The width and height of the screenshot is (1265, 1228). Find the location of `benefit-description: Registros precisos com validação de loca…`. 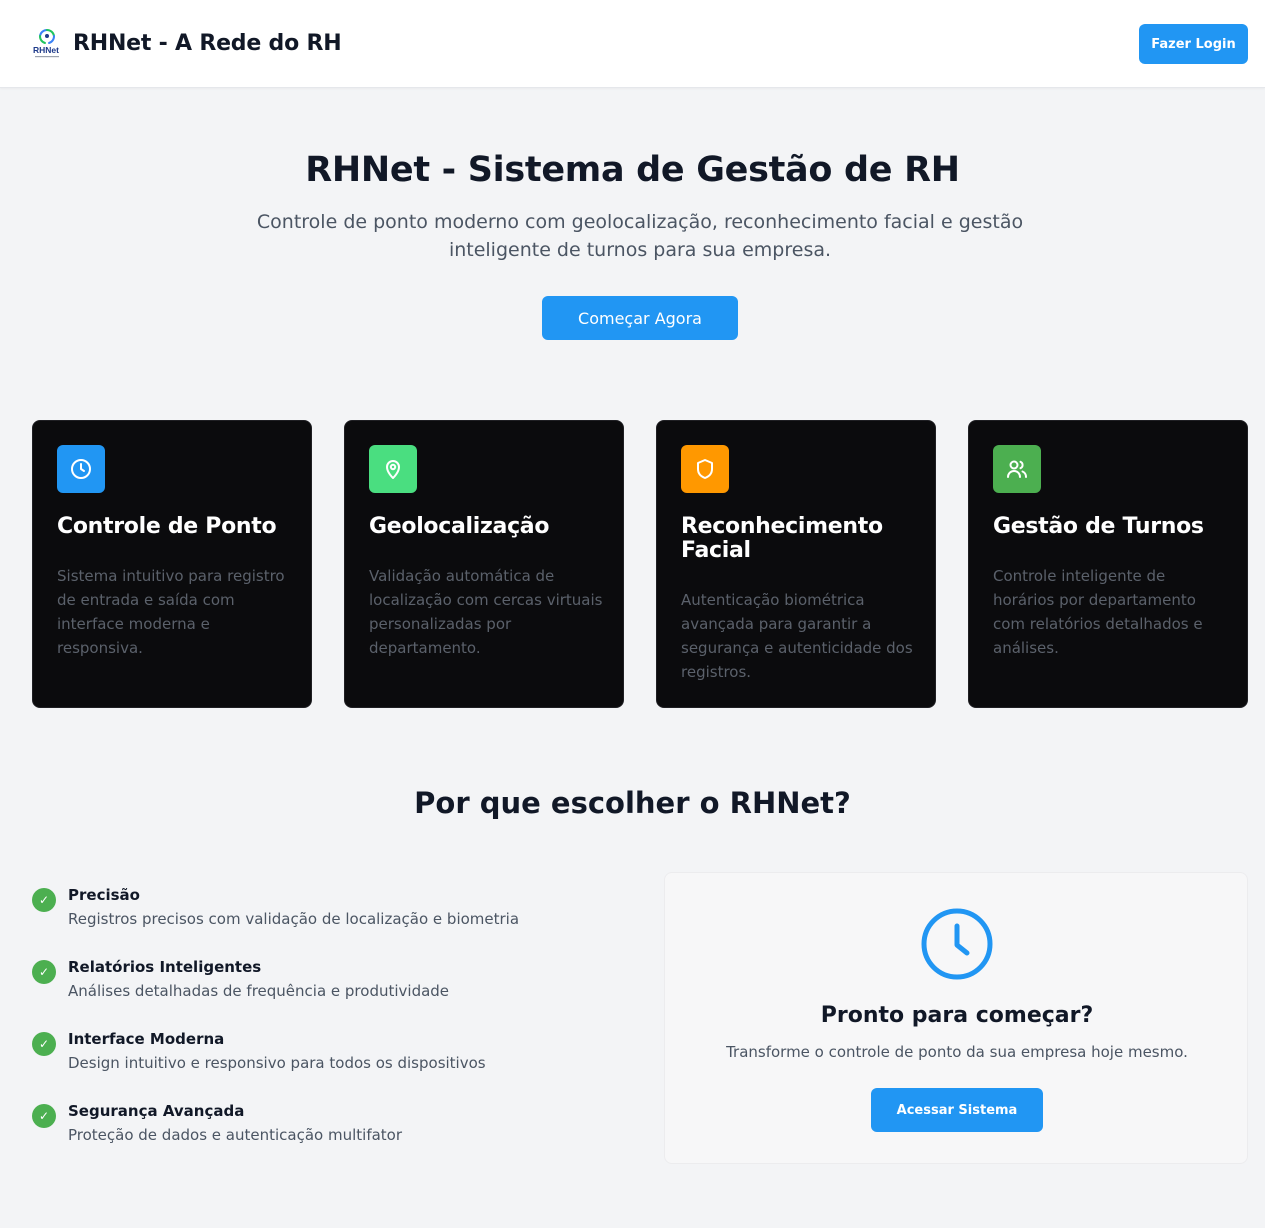

benefit-description: Registros precisos com validação de loca… is located at coordinates (294, 919).